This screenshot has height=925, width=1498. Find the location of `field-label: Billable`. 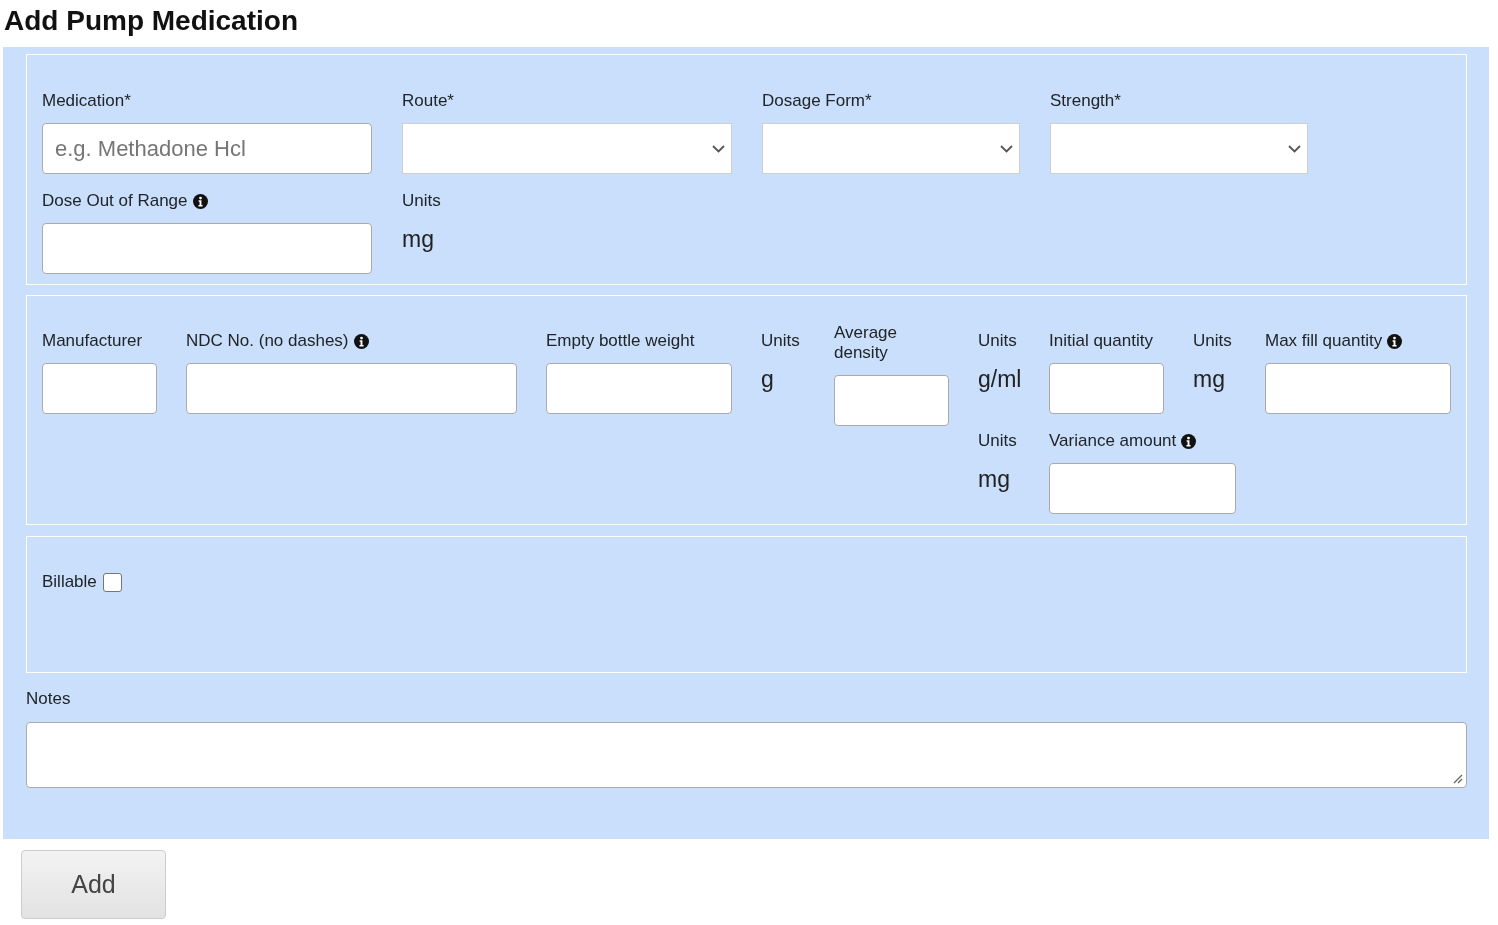

field-label: Billable is located at coordinates (69, 582).